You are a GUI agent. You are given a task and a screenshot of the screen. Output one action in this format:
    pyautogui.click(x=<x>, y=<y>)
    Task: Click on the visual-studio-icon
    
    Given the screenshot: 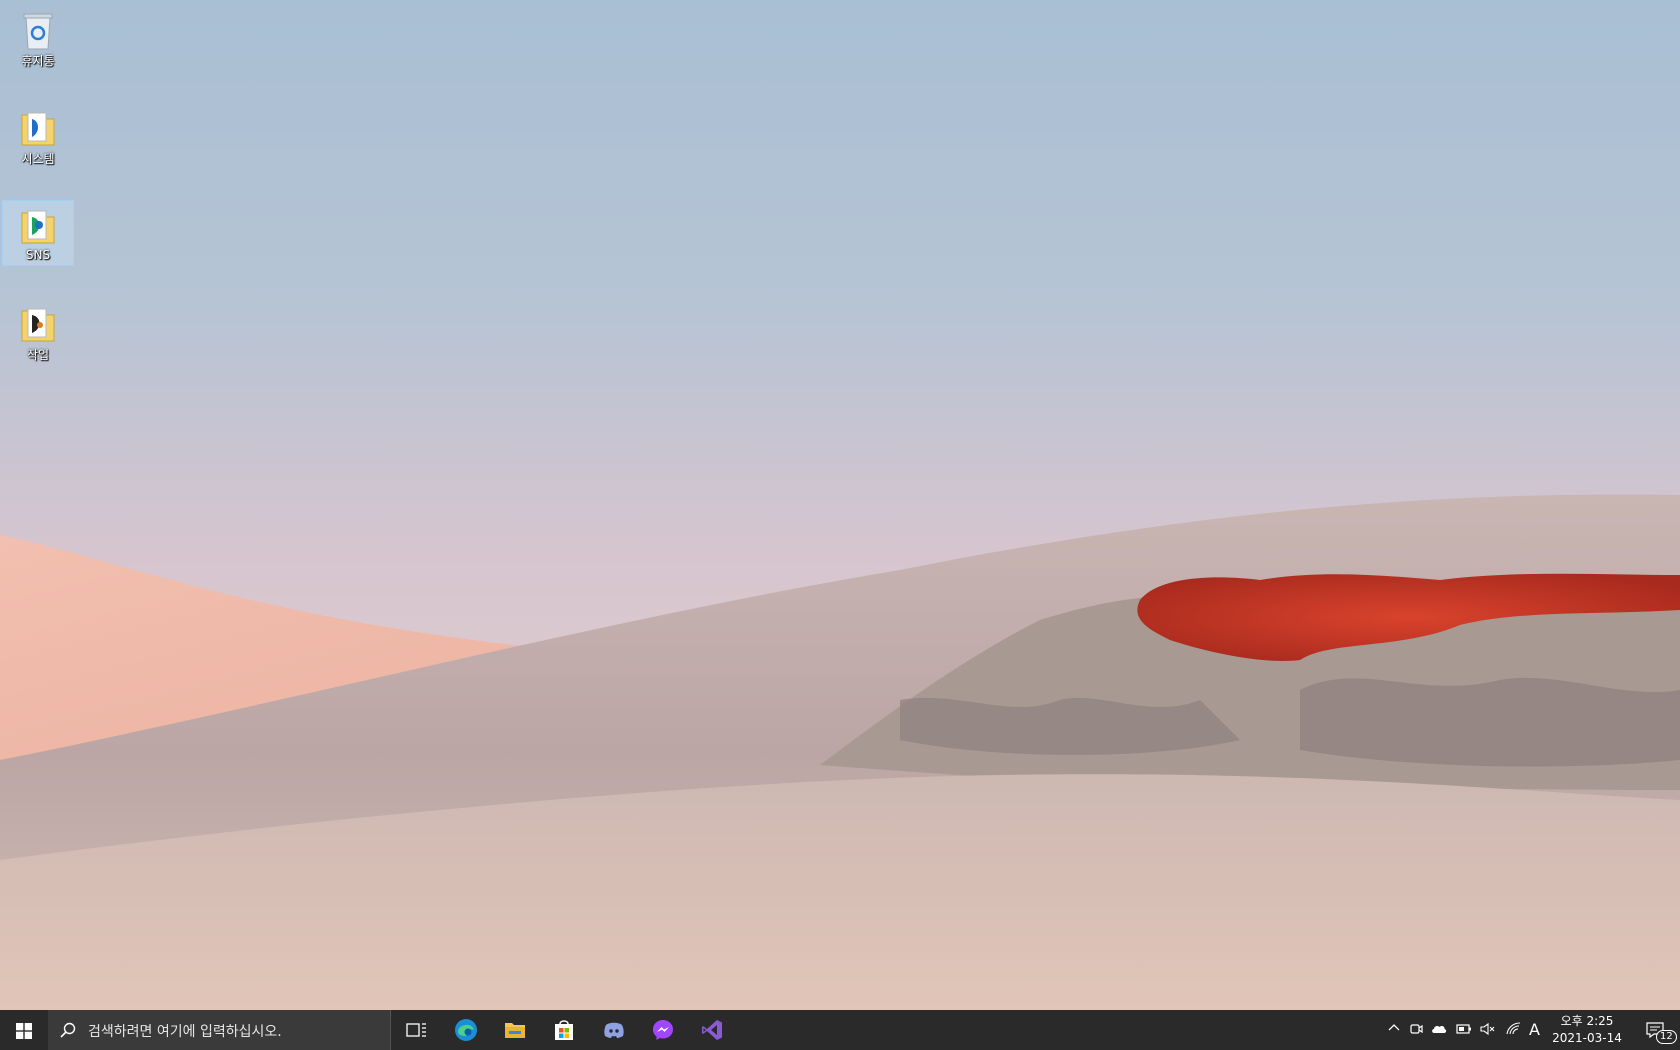 What is the action you would take?
    pyautogui.click(x=712, y=1030)
    